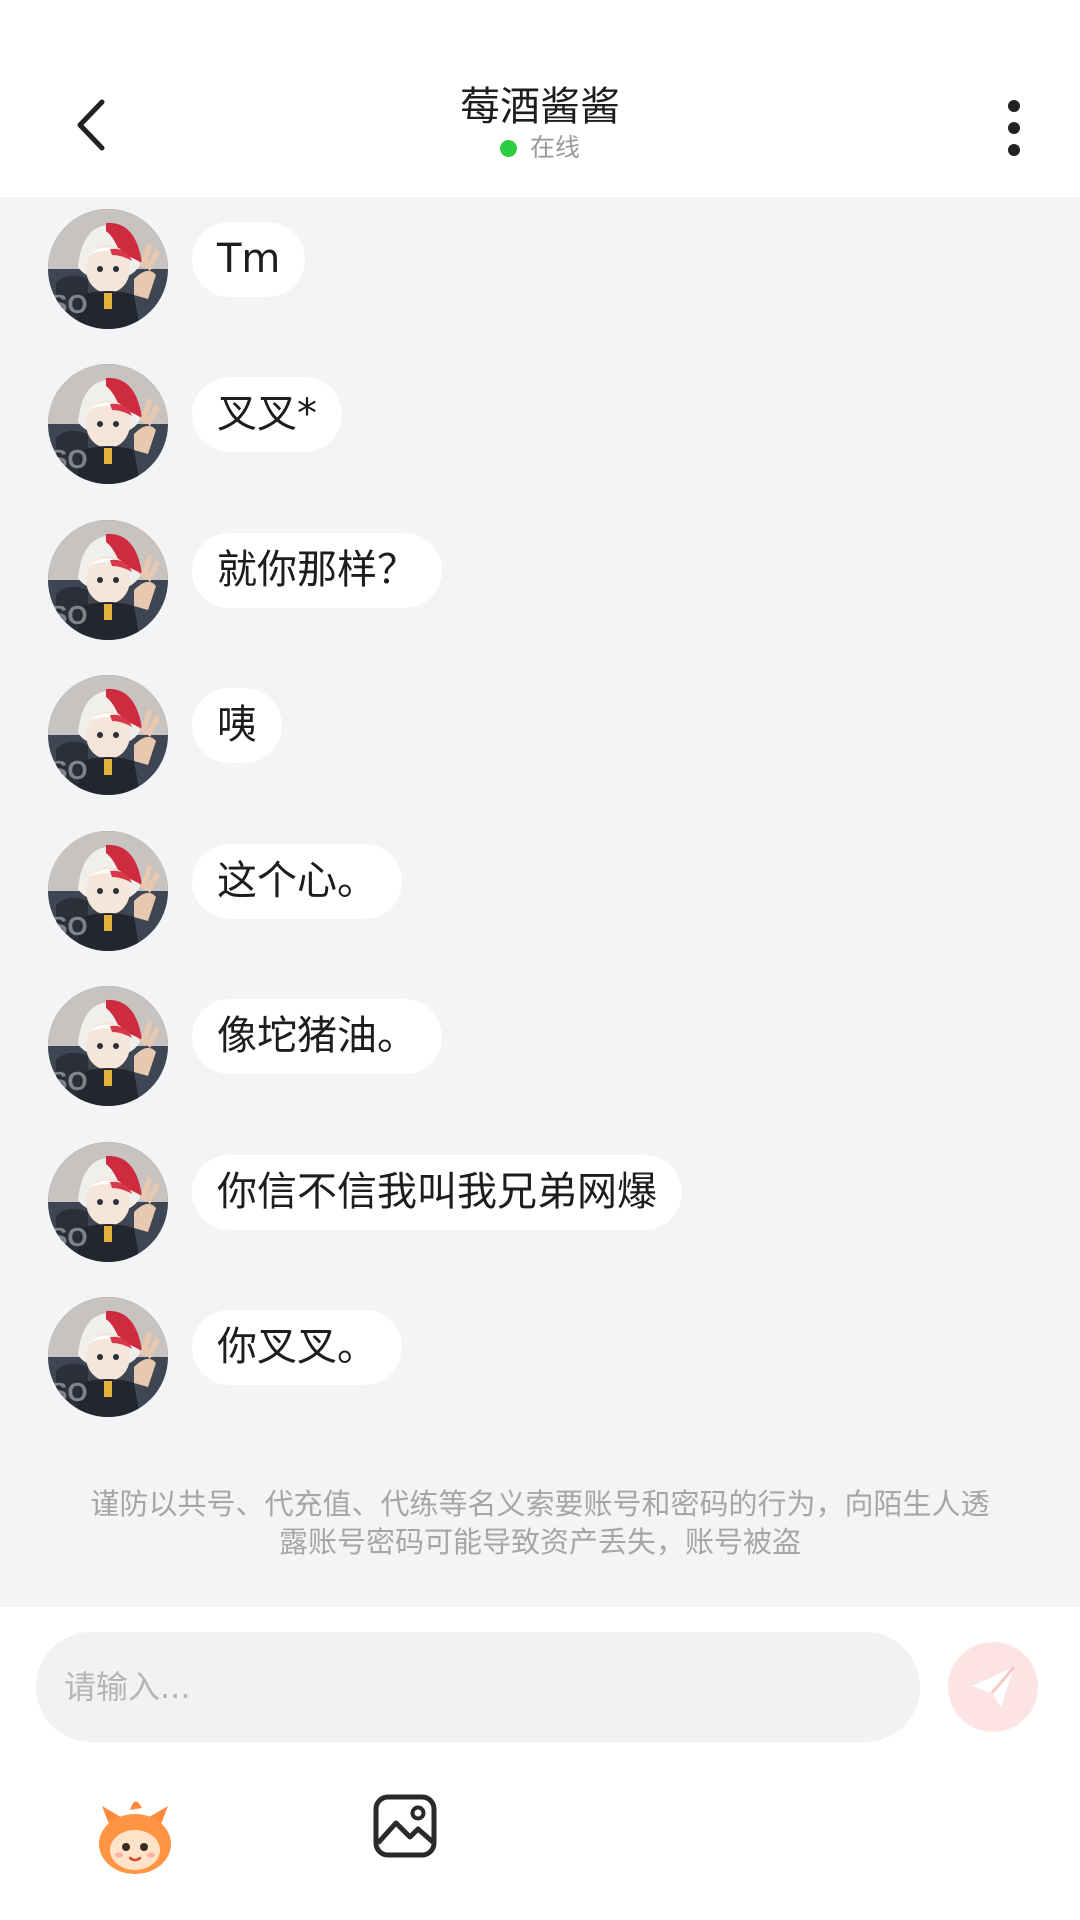  What do you see at coordinates (297, 881) in the screenshot?
I see `message-bubble: 这个心。` at bounding box center [297, 881].